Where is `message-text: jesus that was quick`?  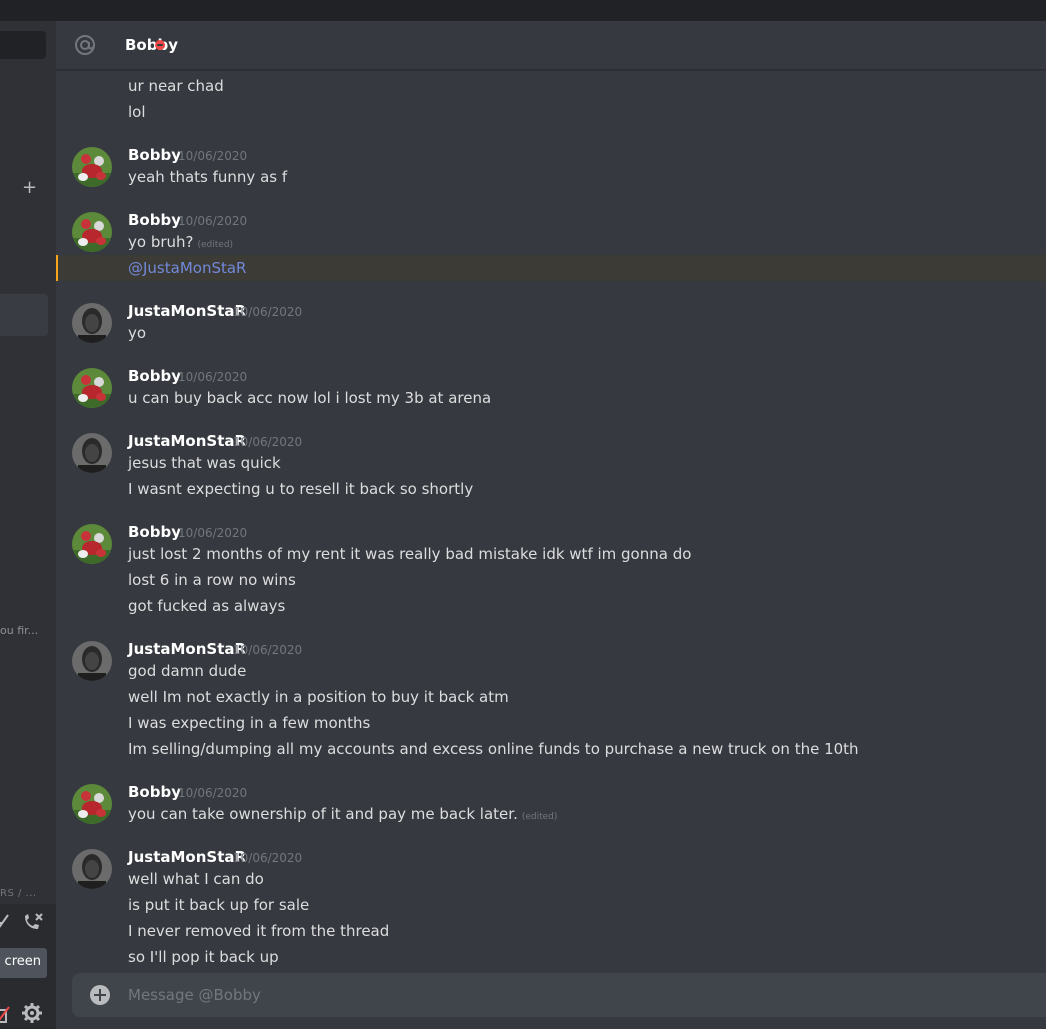
message-text: jesus that was quick is located at coordinates (204, 463).